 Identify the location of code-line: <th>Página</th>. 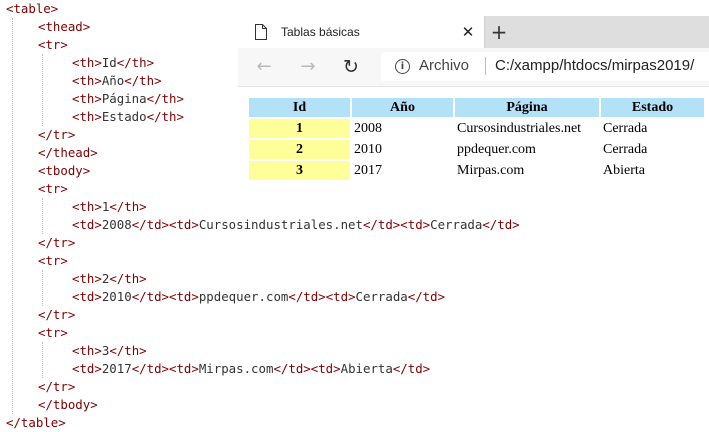
(128, 99).